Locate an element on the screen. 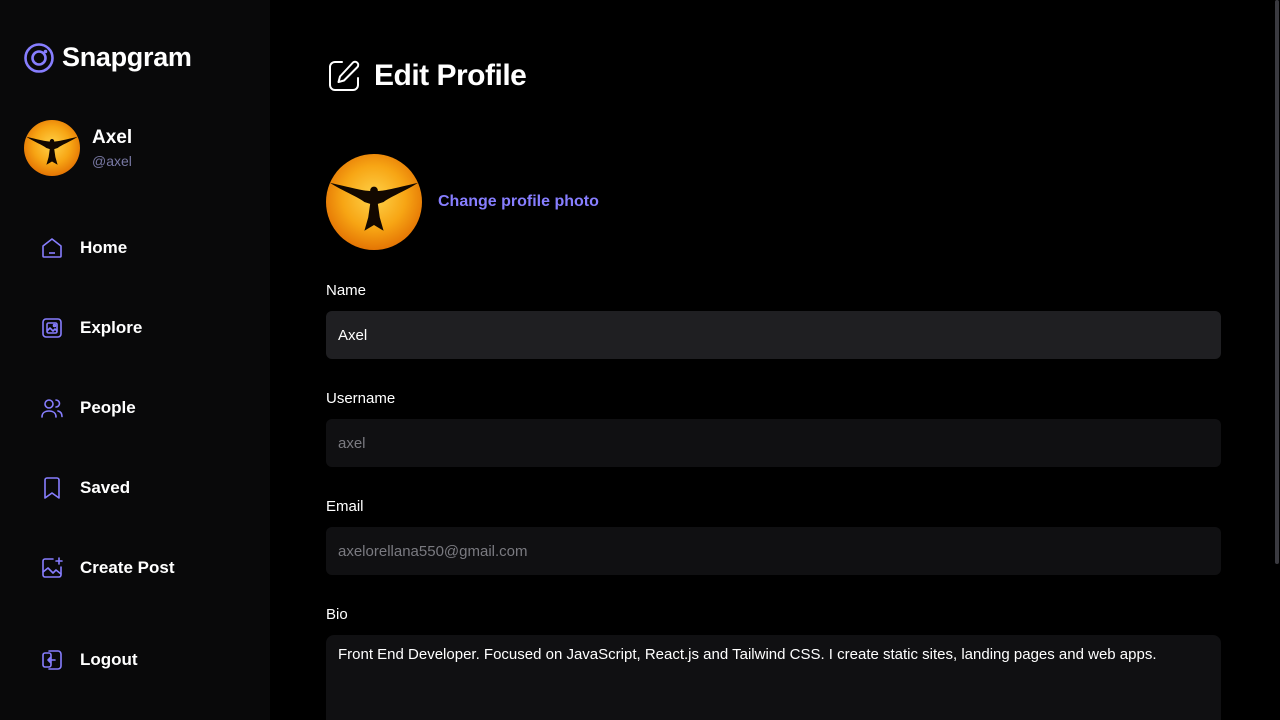 The width and height of the screenshot is (1280, 720). sidebar-item-label: Explore is located at coordinates (111, 327).